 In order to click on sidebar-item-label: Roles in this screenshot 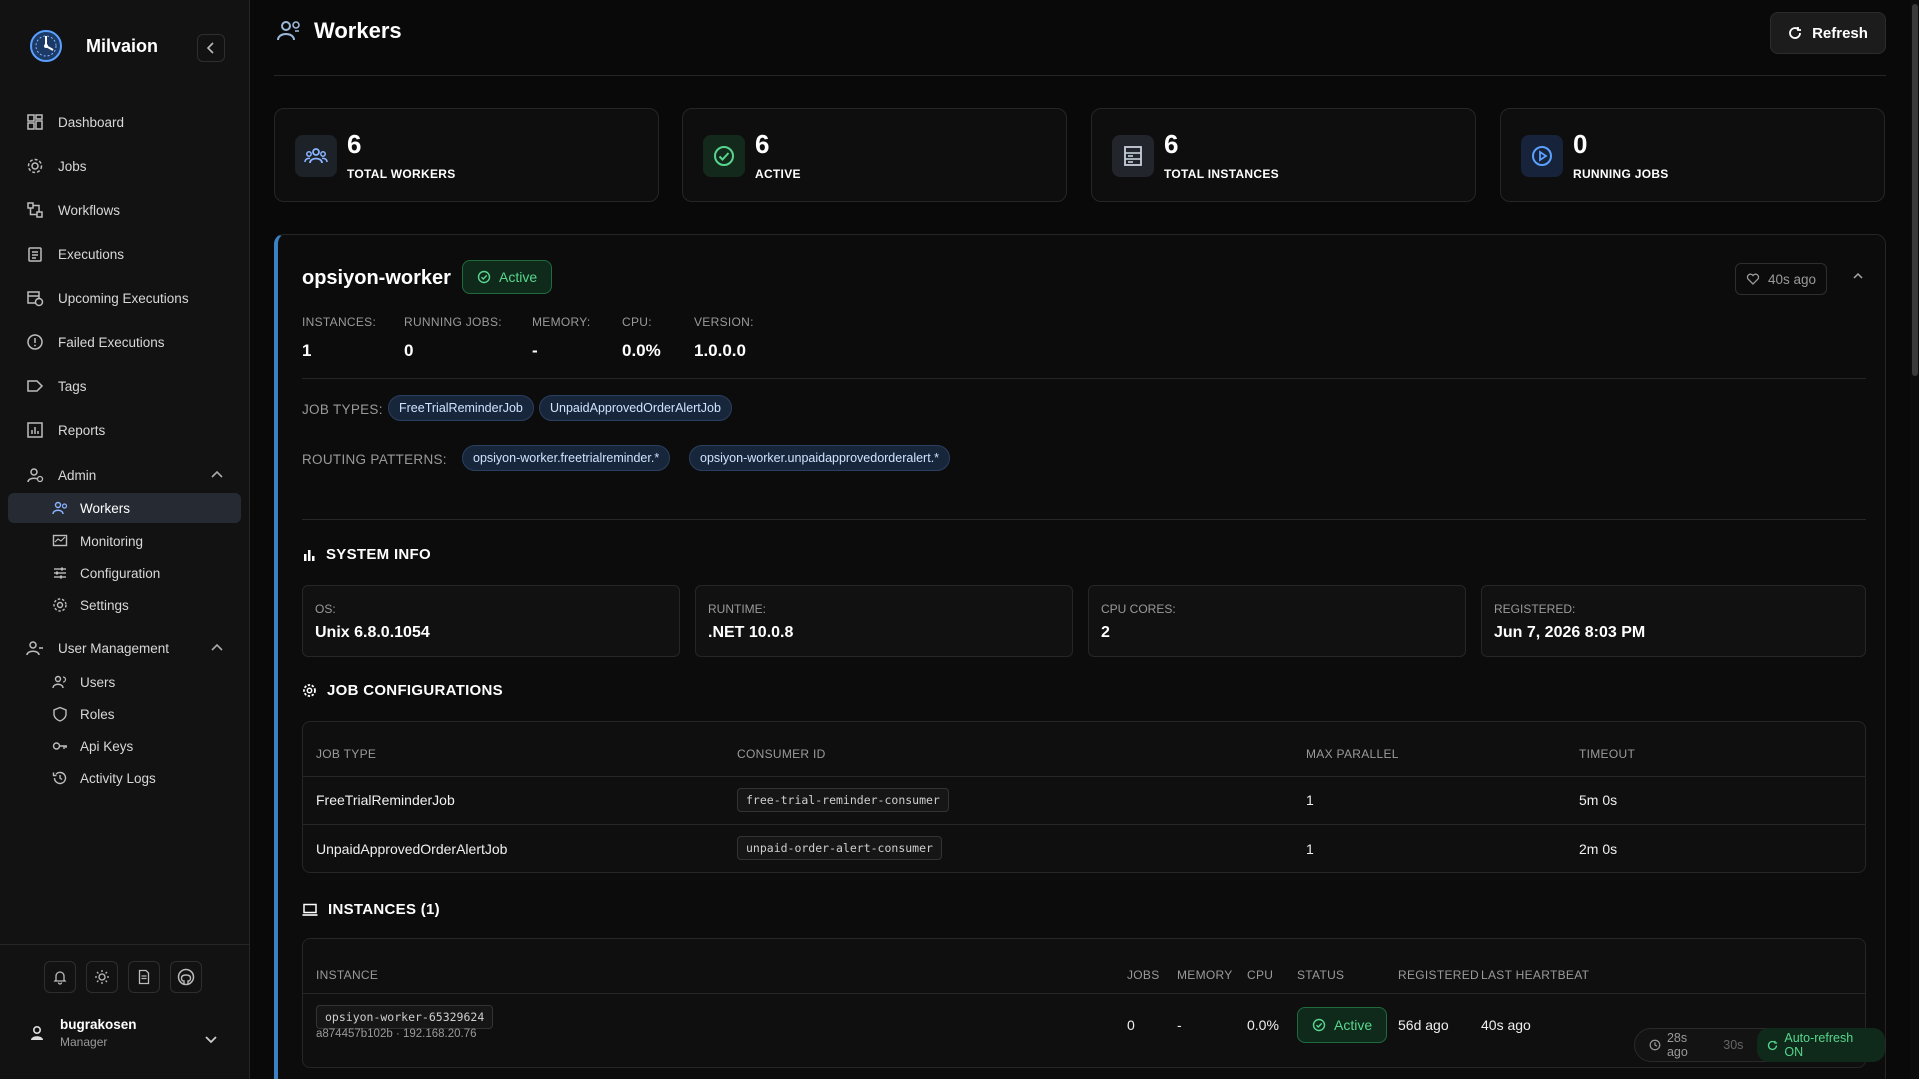, I will do `click(97, 714)`.